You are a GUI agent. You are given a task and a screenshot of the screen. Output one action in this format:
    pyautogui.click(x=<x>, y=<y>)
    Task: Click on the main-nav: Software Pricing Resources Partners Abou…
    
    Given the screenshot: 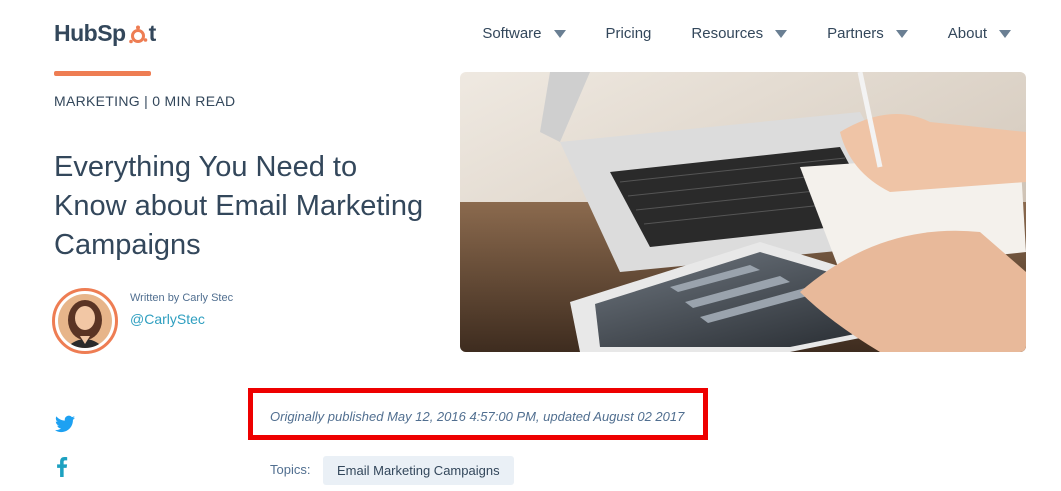 What is the action you would take?
    pyautogui.click(x=726, y=33)
    